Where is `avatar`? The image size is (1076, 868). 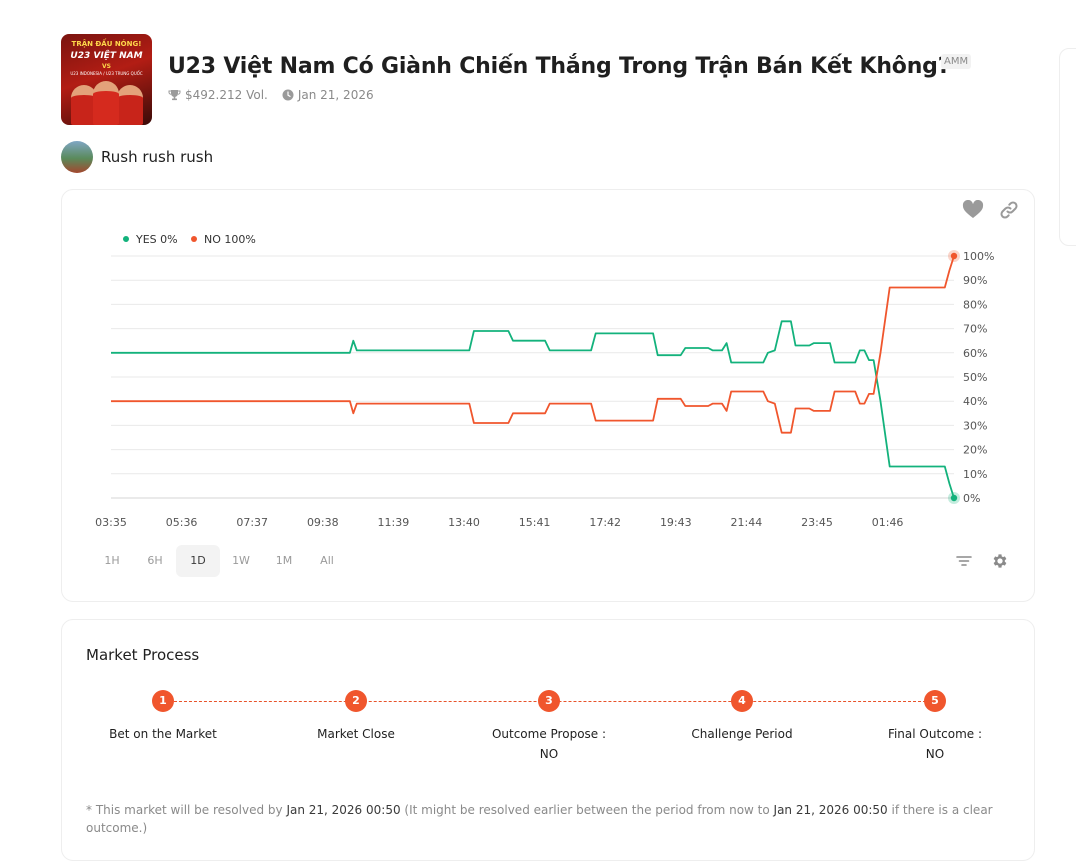 avatar is located at coordinates (77, 157).